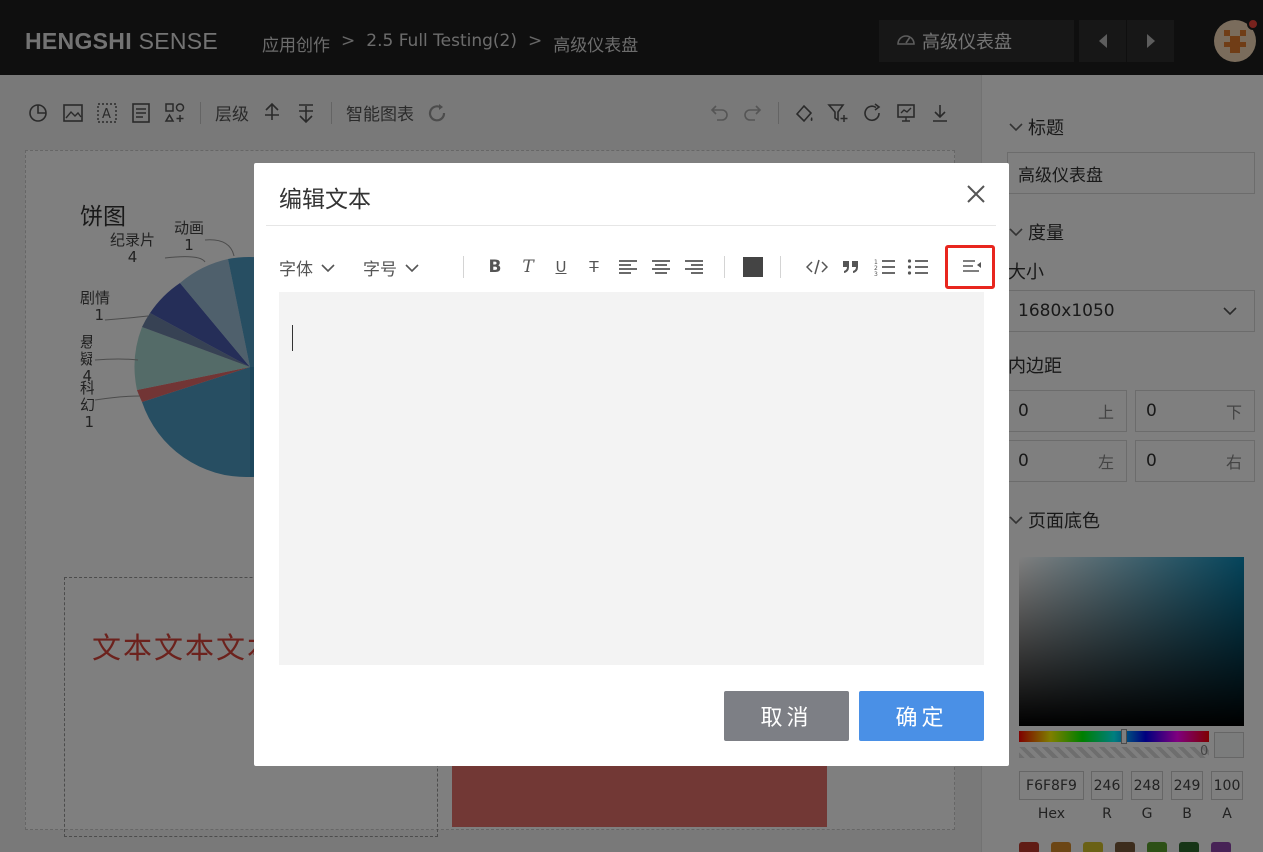  I want to click on ordered-list-button: 123, so click(885, 267).